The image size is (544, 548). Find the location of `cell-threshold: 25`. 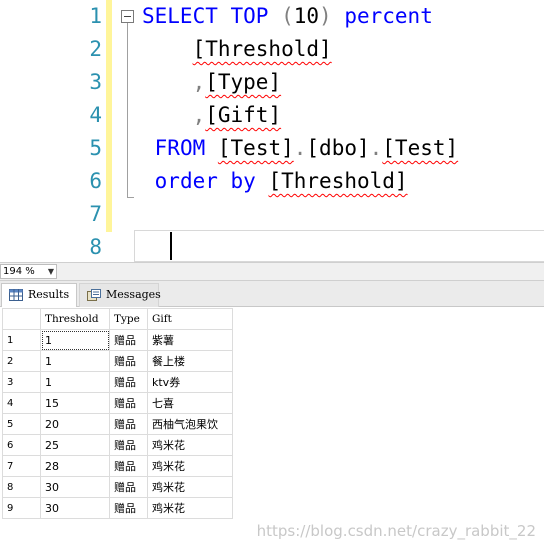

cell-threshold: 25 is located at coordinates (75, 445).